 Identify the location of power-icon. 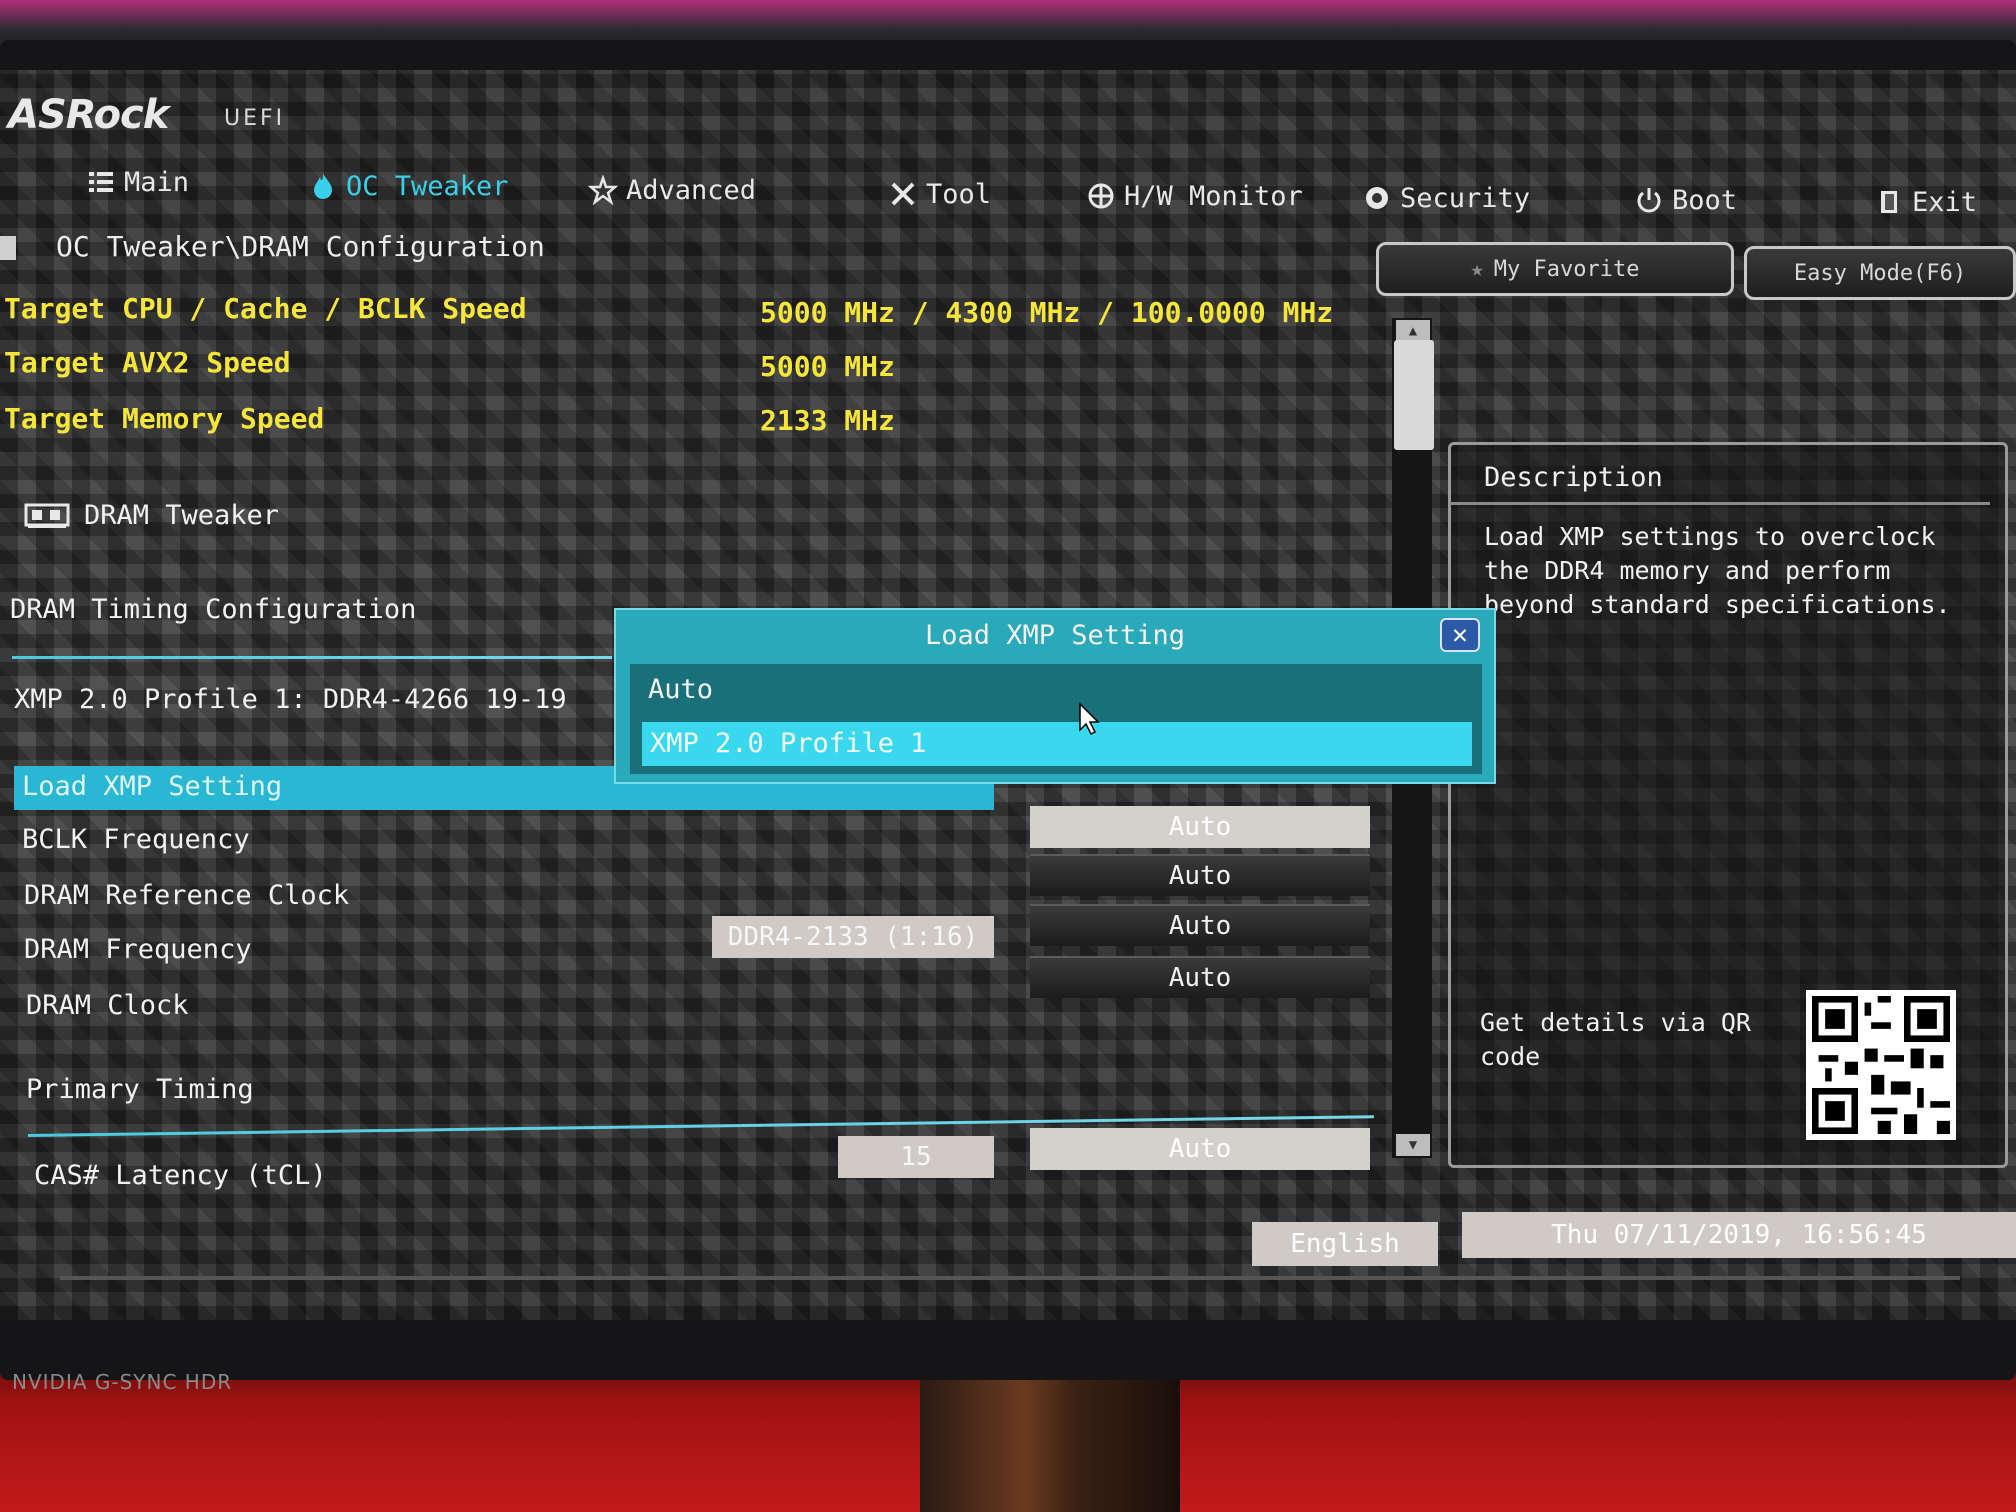
(1649, 200).